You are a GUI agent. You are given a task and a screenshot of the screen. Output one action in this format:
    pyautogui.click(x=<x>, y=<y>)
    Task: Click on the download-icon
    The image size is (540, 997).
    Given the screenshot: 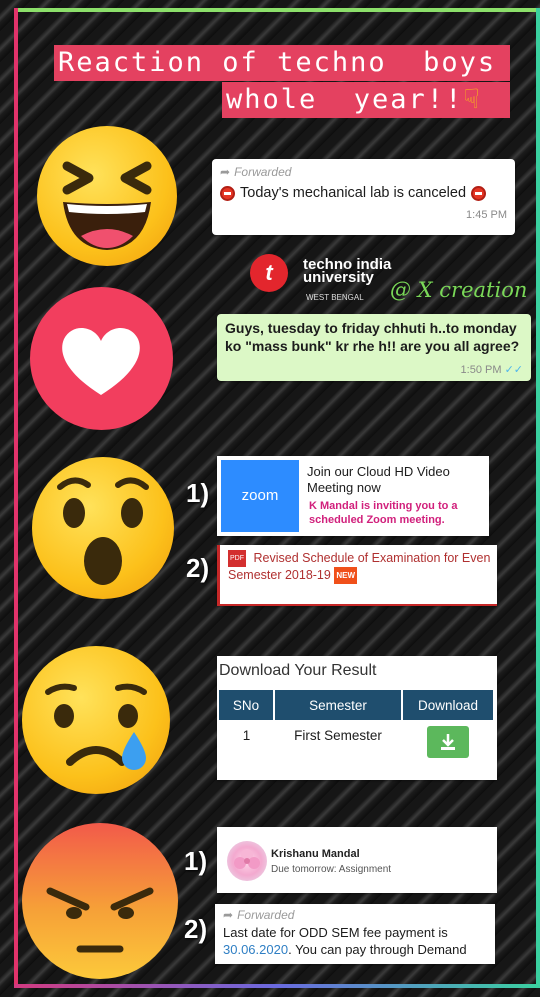 What is the action you would take?
    pyautogui.click(x=447, y=742)
    